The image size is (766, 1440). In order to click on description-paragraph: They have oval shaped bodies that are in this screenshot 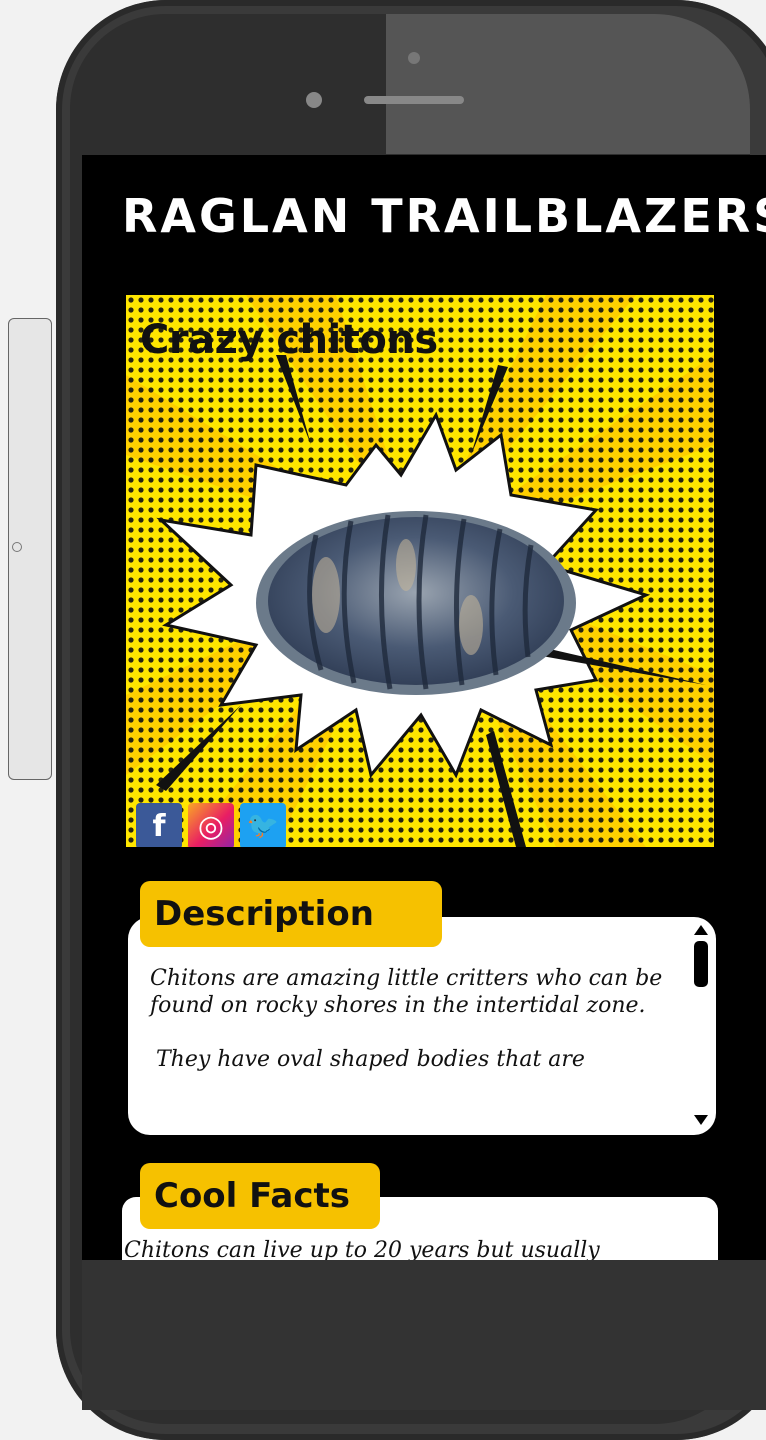, I will do `click(370, 1059)`.